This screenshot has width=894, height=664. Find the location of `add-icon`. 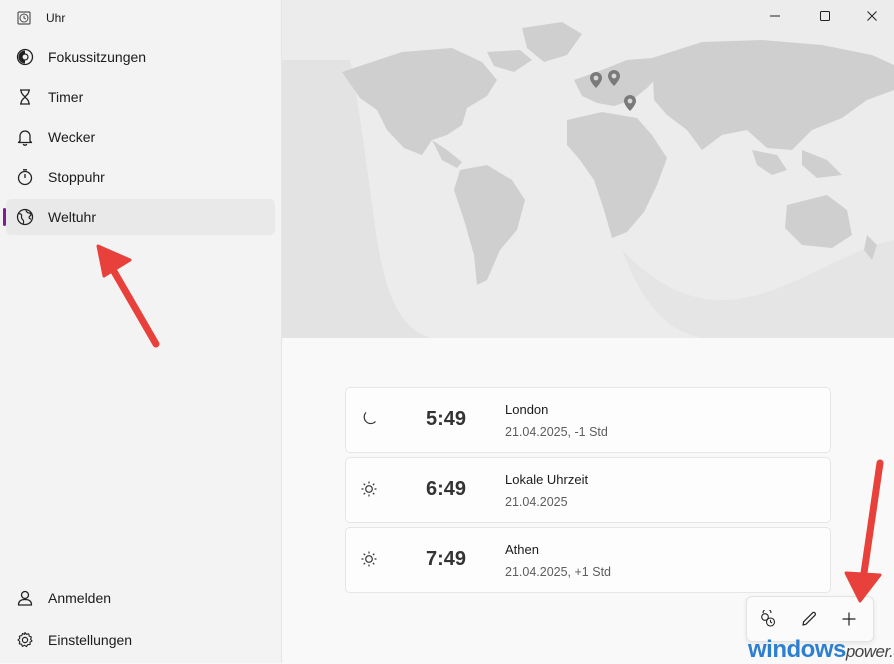

add-icon is located at coordinates (849, 619).